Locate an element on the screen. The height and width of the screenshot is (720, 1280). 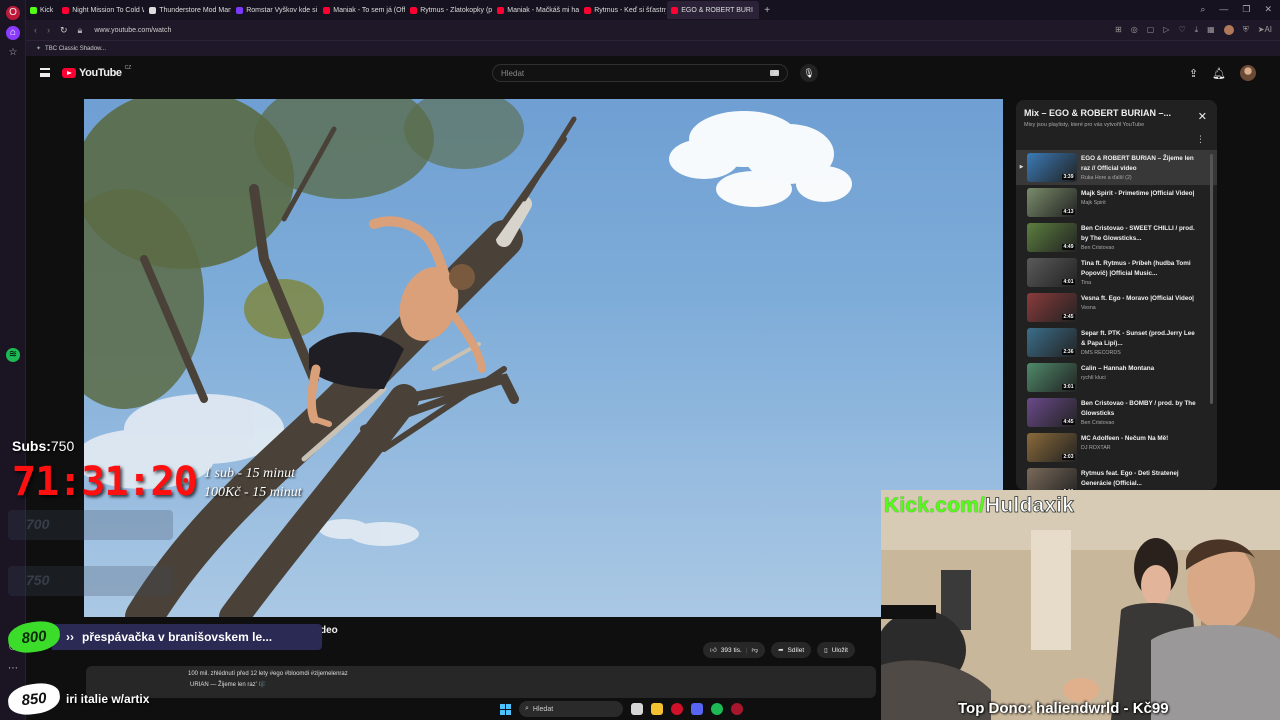
kick-brand-overlay: Kick.com/Huldaxik is located at coordinates (979, 506).